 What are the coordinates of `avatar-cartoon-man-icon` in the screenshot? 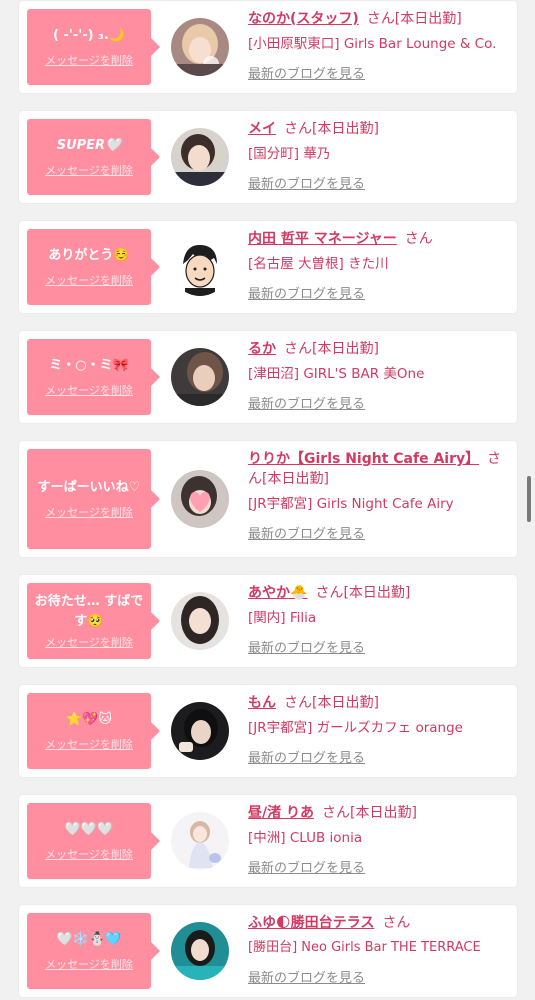 It's located at (200, 267).